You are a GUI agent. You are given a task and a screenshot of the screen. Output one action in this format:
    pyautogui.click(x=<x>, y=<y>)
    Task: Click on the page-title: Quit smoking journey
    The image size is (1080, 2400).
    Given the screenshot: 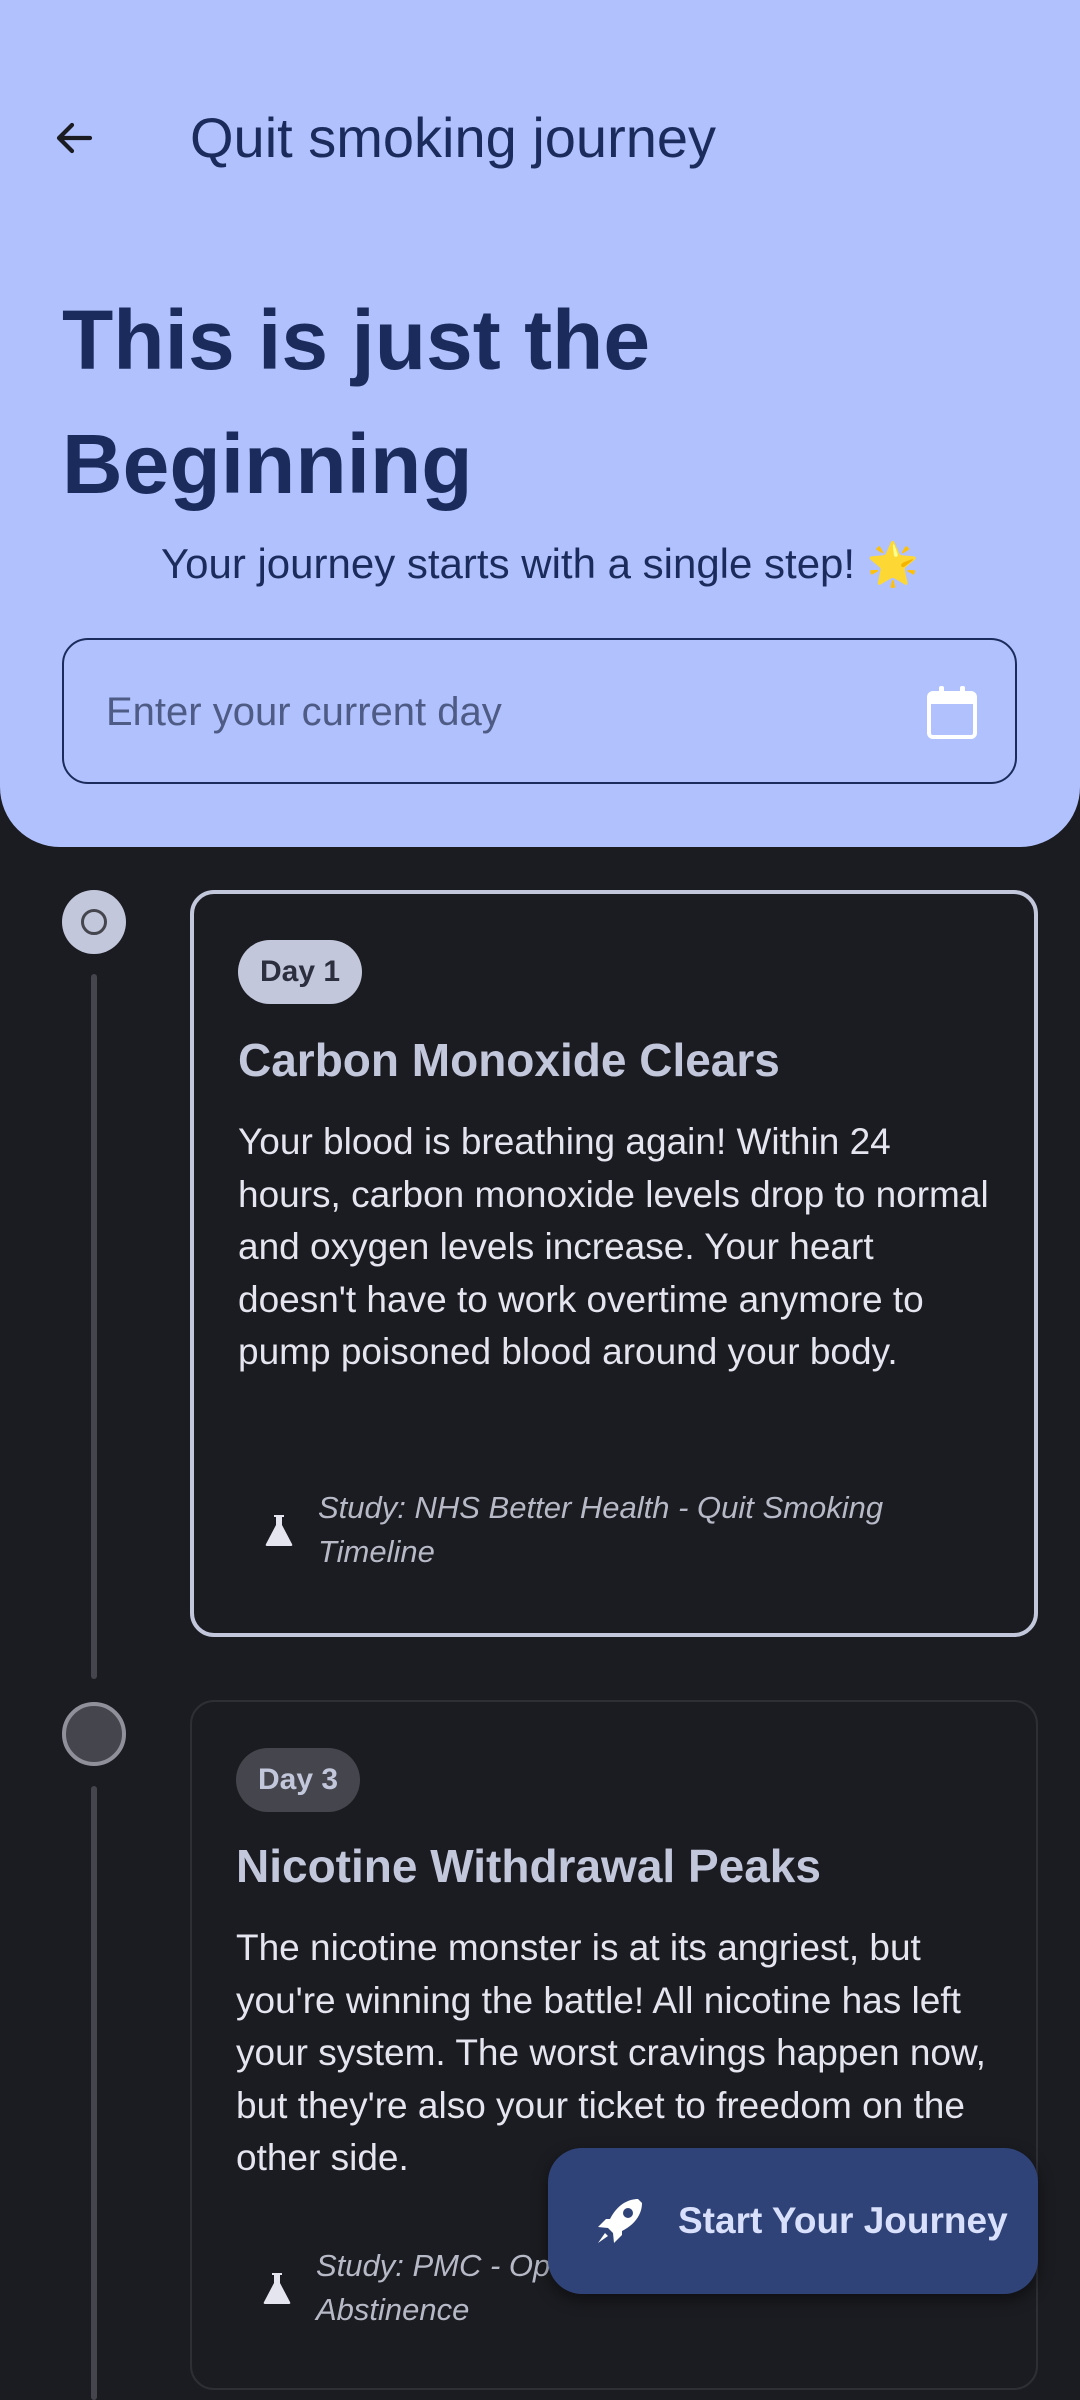 What is the action you would take?
    pyautogui.click(x=453, y=137)
    